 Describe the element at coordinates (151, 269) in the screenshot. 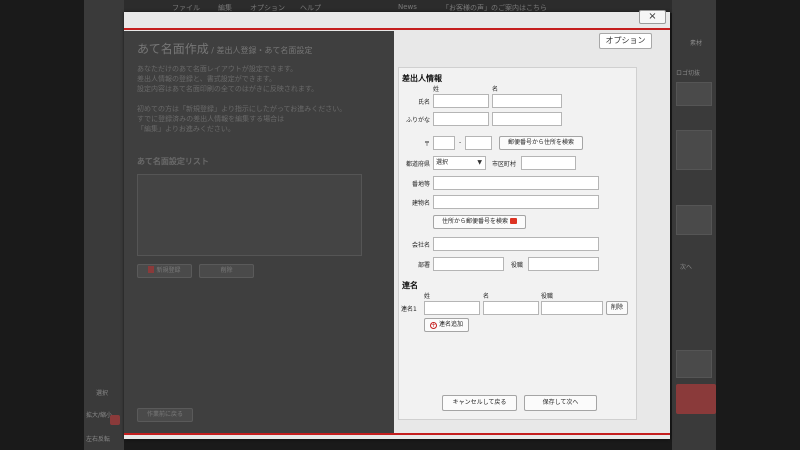

I see `new-doc-icon` at that location.